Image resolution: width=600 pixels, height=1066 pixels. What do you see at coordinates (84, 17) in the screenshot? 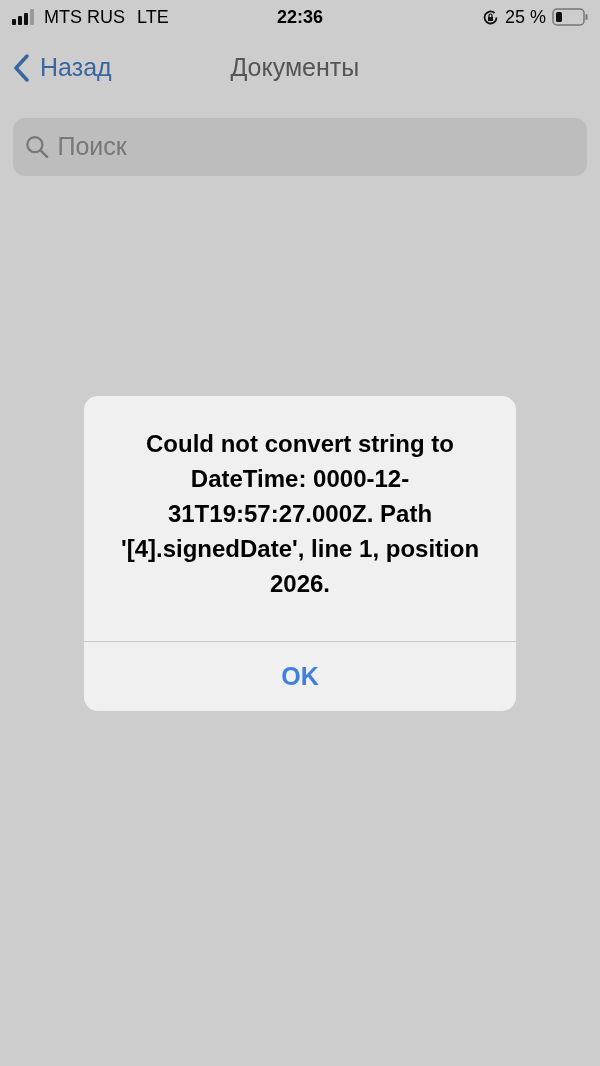
I see `carrier-name: MTS RUS` at bounding box center [84, 17].